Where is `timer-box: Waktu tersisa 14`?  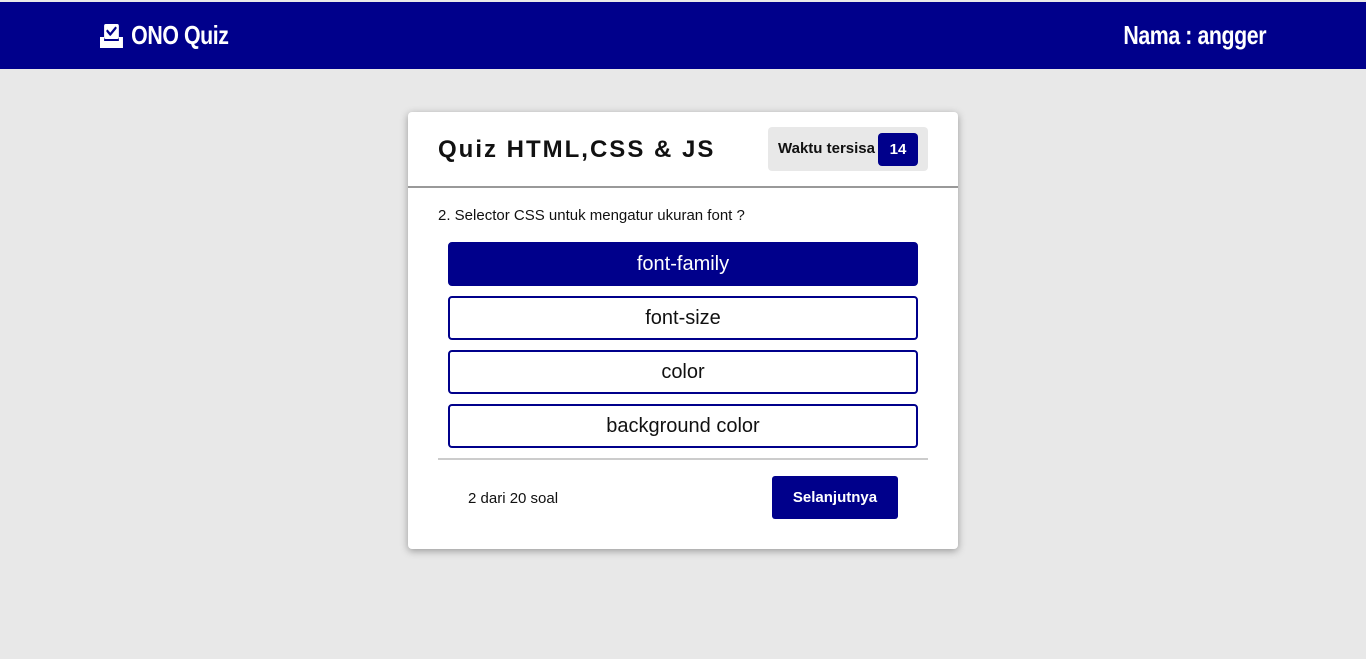
timer-box: Waktu tersisa 14 is located at coordinates (848, 149).